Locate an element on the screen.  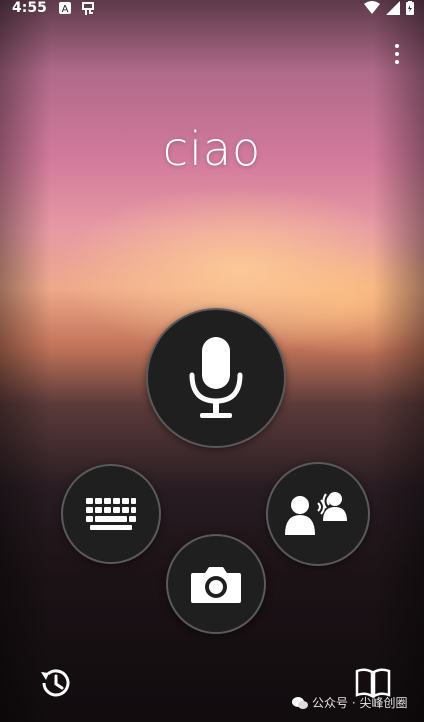
history-button is located at coordinates (55, 683).